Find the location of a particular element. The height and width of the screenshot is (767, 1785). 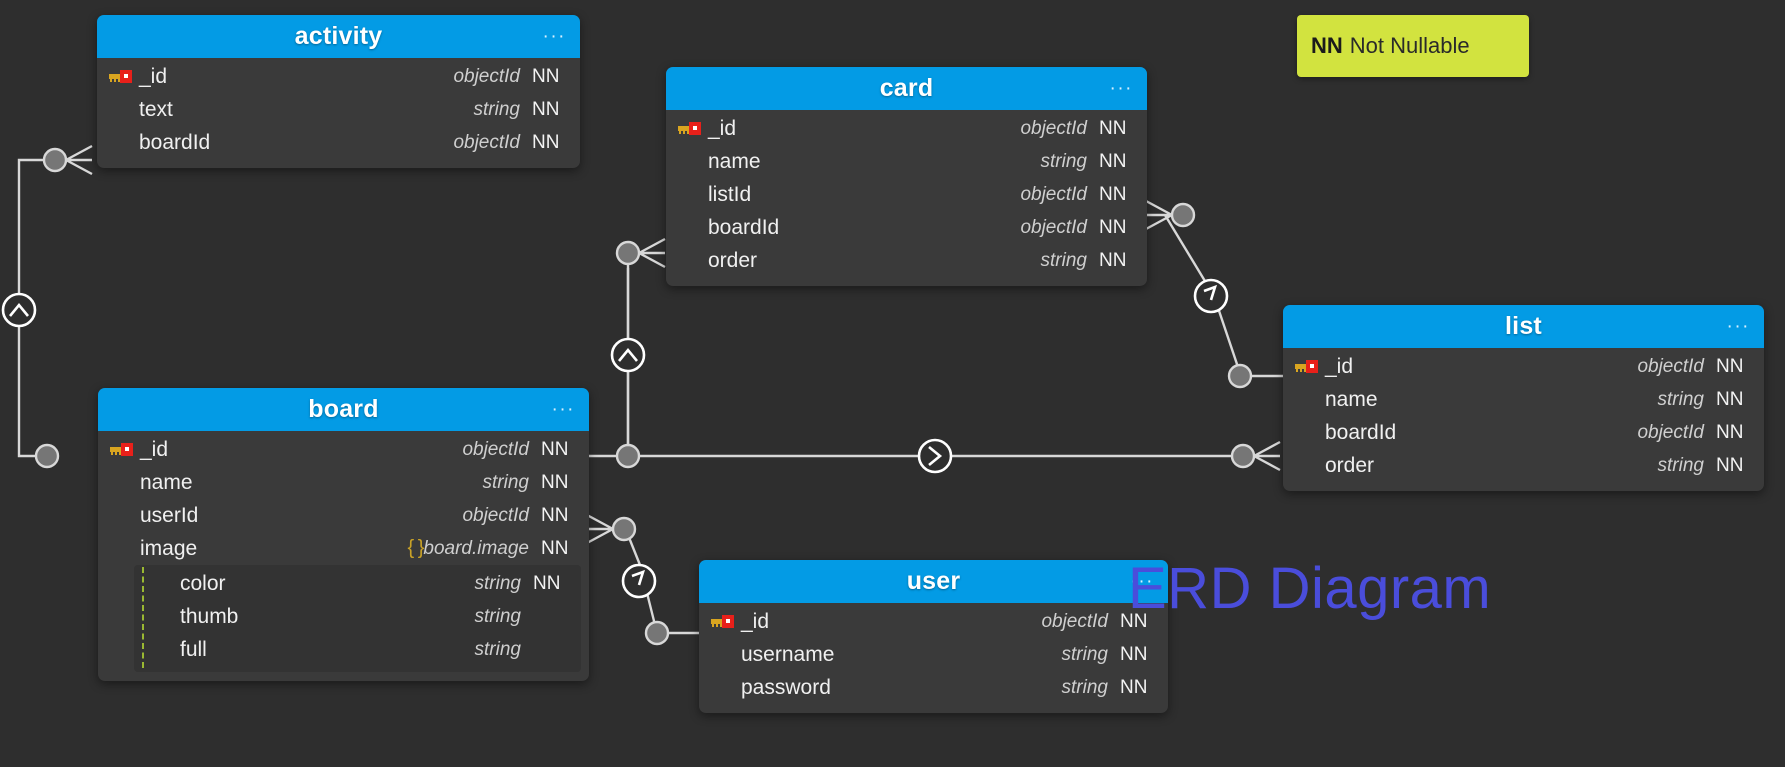

table-header-user: user ··· is located at coordinates (933, 581).